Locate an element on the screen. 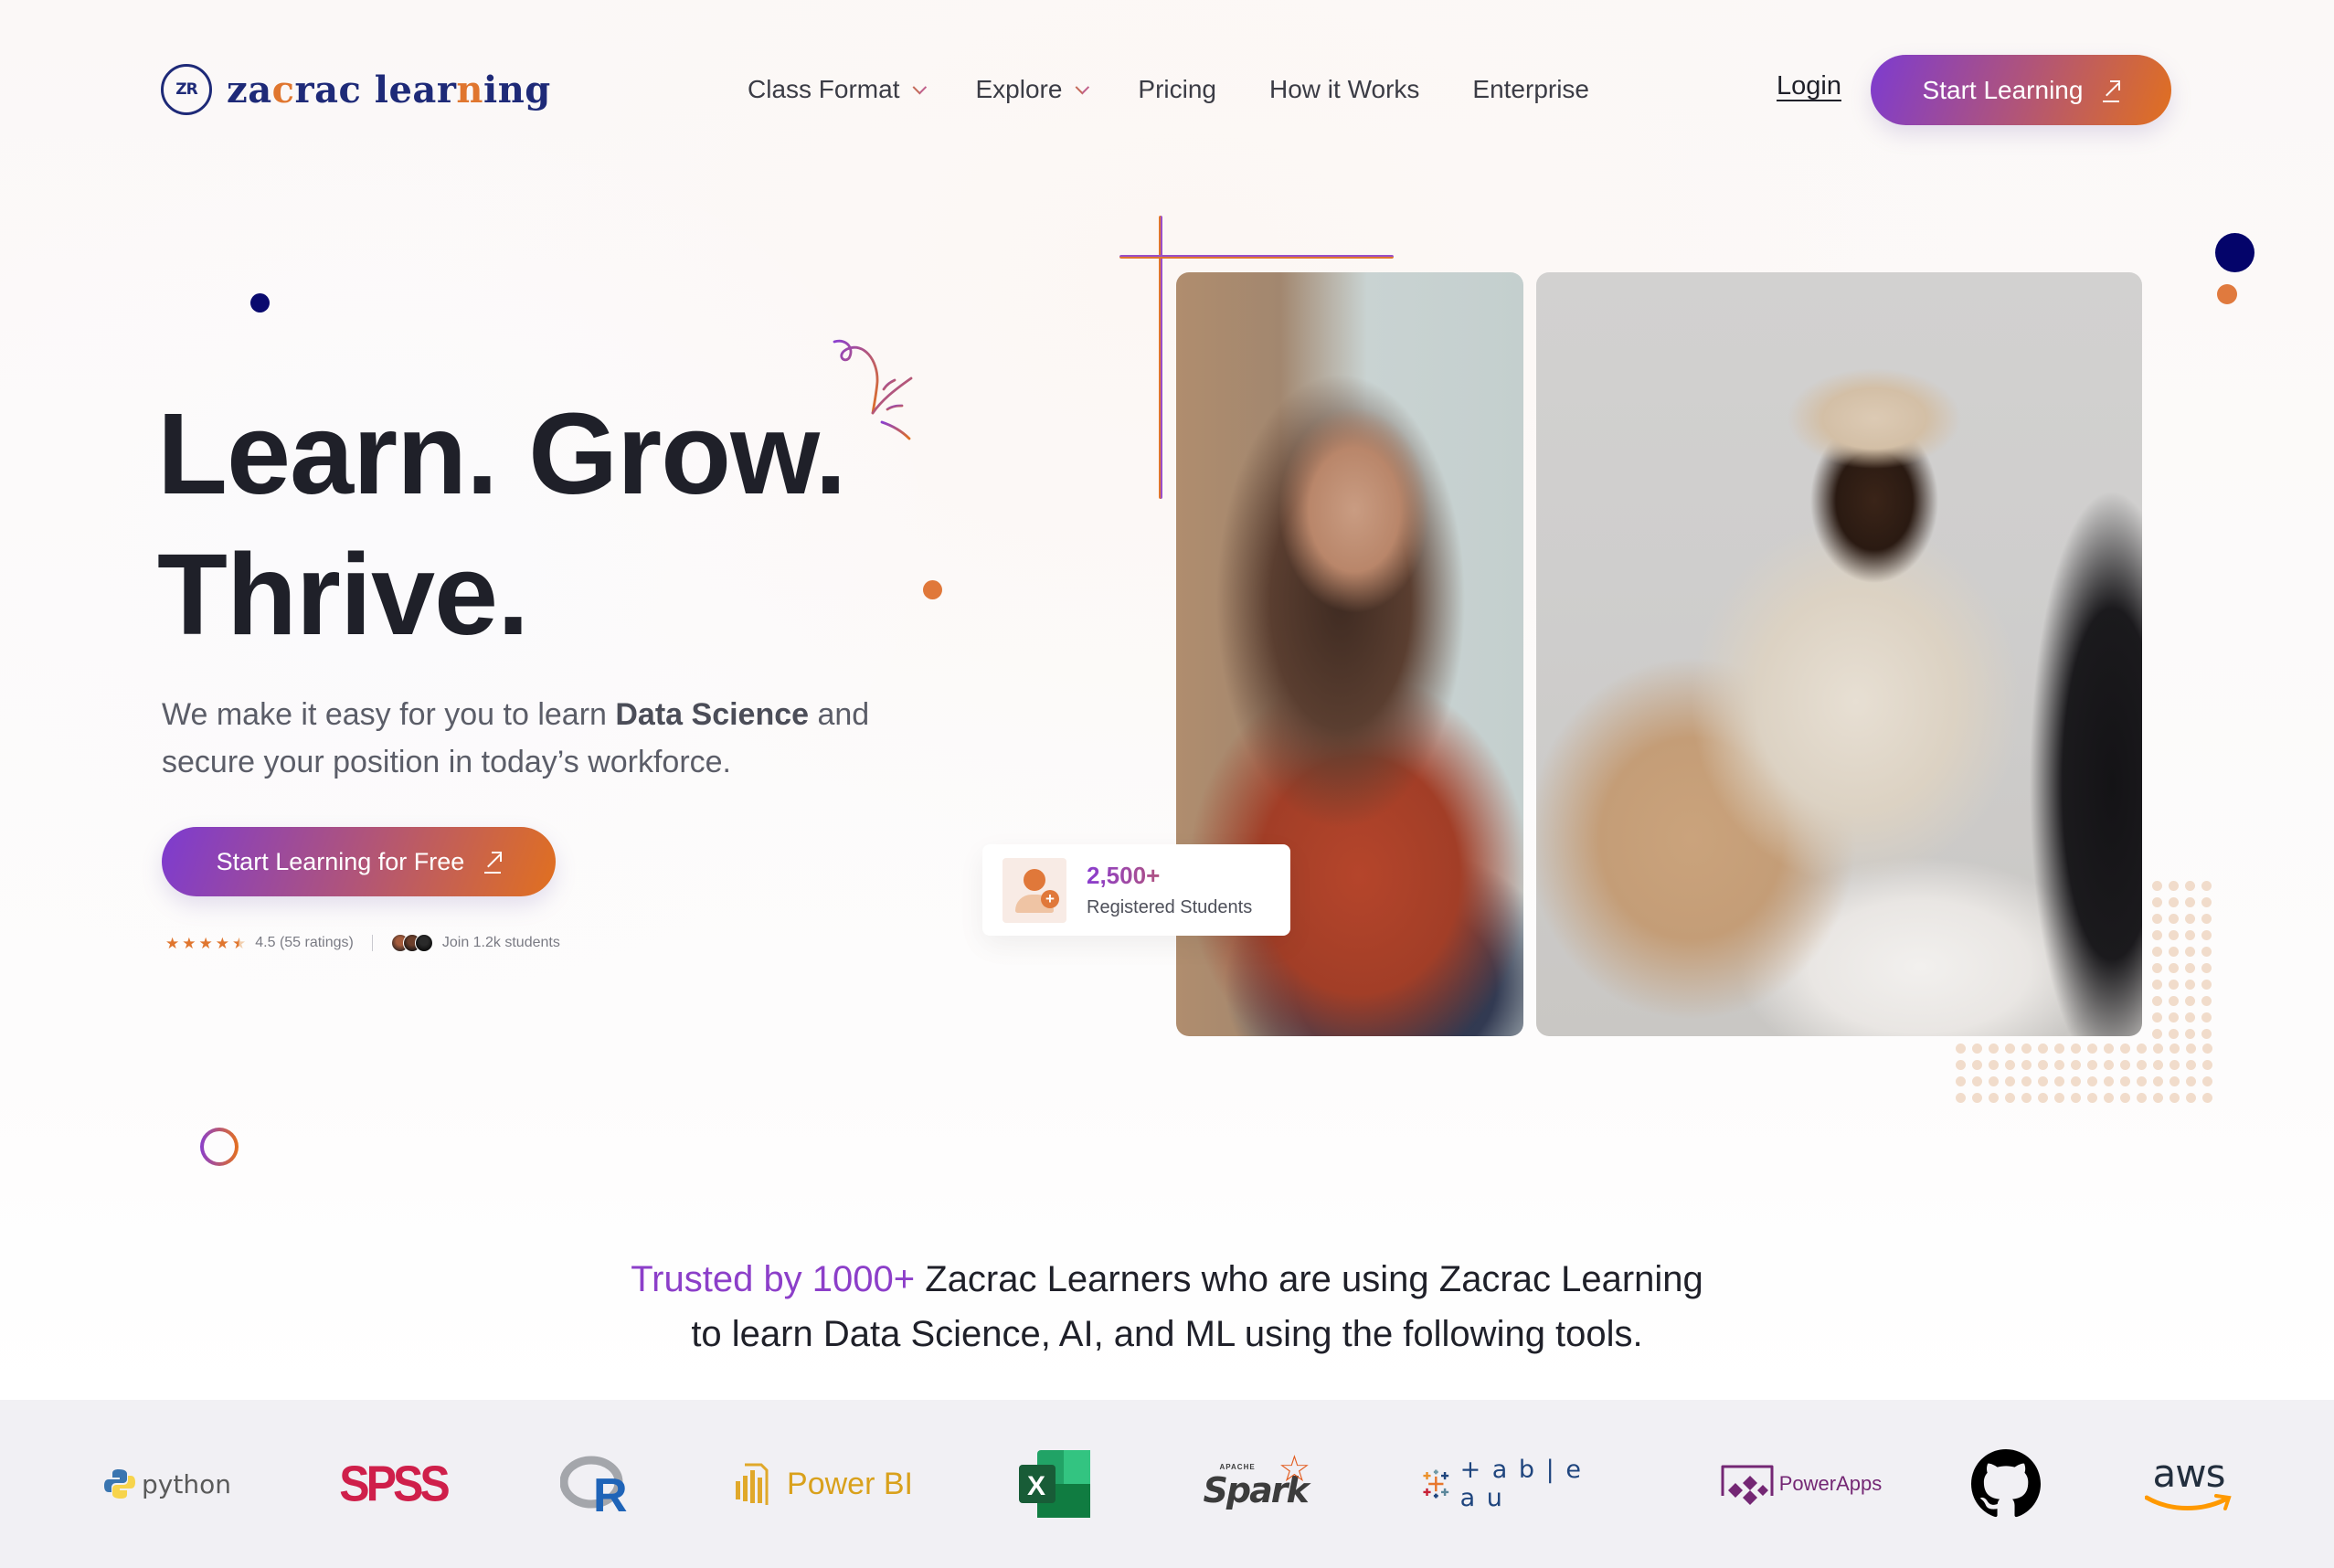 The height and width of the screenshot is (1568, 2334). nav-item-how-it-works: How it Works is located at coordinates (1344, 90).